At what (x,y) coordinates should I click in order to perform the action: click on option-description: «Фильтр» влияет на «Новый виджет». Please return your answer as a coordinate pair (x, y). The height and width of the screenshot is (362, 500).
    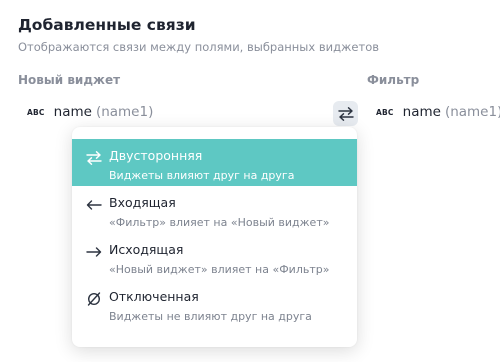
    Looking at the image, I should click on (219, 222).